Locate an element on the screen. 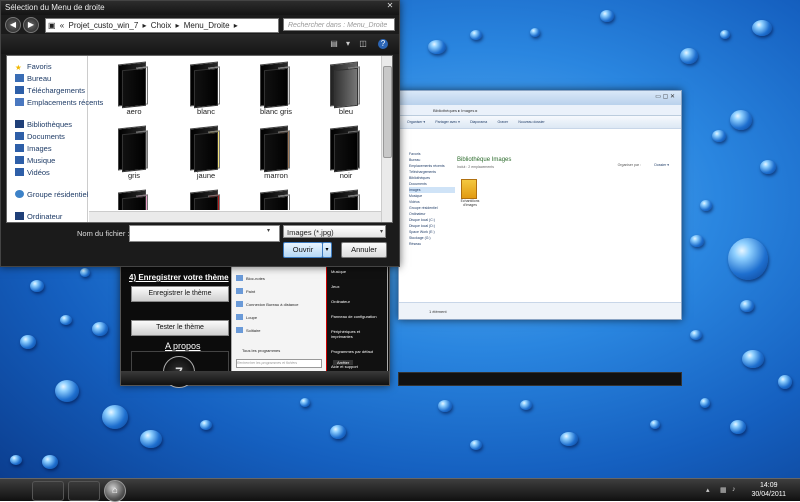 This screenshot has height=502, width=800. file-item: noir is located at coordinates (346, 151).